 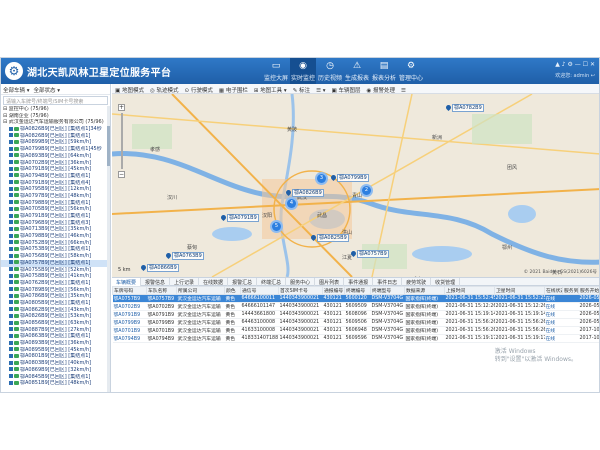 I want to click on column-header: 服务到期, so click(x=570, y=290).